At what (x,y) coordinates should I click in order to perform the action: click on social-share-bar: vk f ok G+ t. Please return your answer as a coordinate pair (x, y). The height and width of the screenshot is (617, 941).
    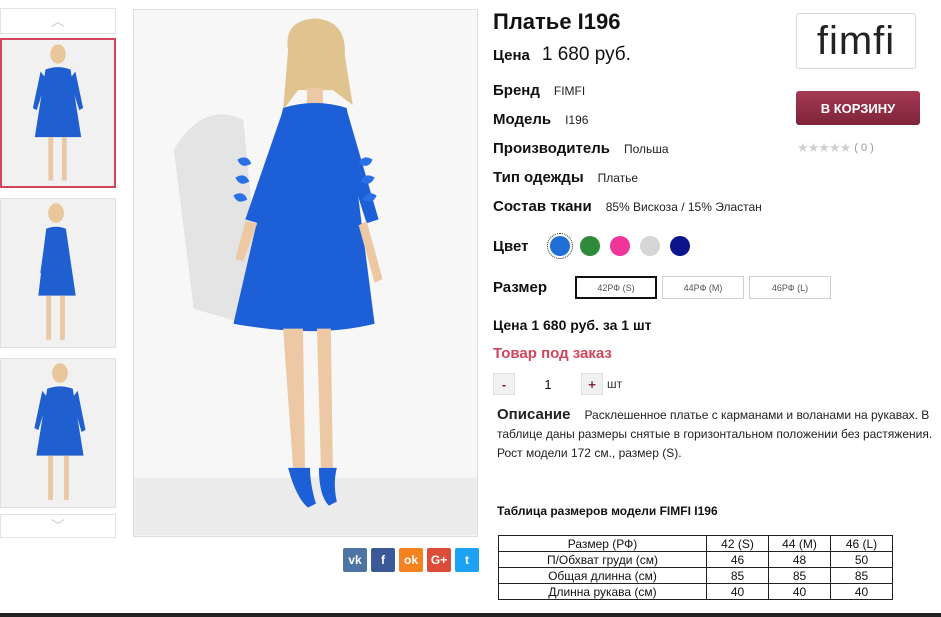
    Looking at the image, I should click on (411, 560).